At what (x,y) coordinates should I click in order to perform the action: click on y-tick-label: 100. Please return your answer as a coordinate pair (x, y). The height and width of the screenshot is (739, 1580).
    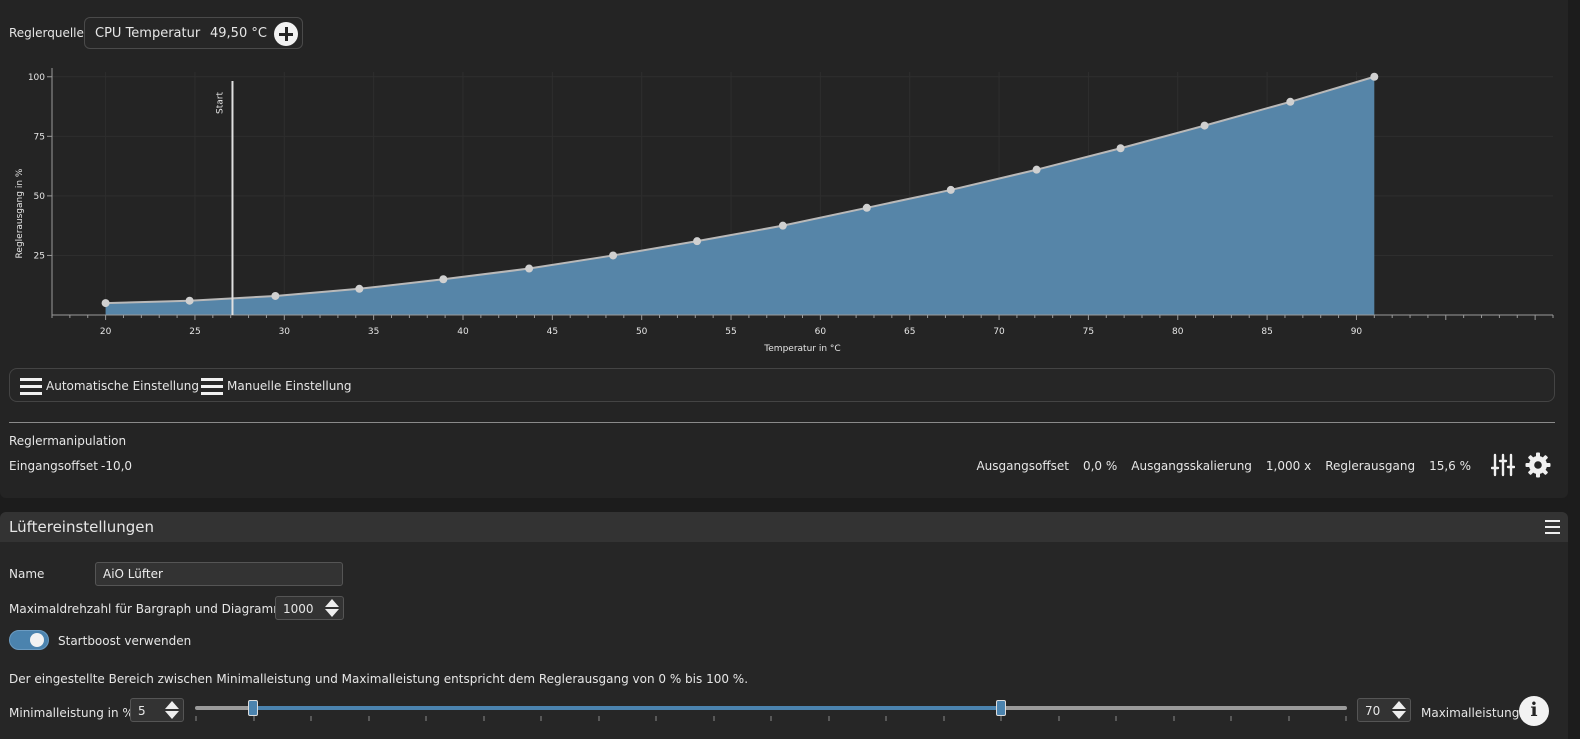
    Looking at the image, I should click on (36, 78).